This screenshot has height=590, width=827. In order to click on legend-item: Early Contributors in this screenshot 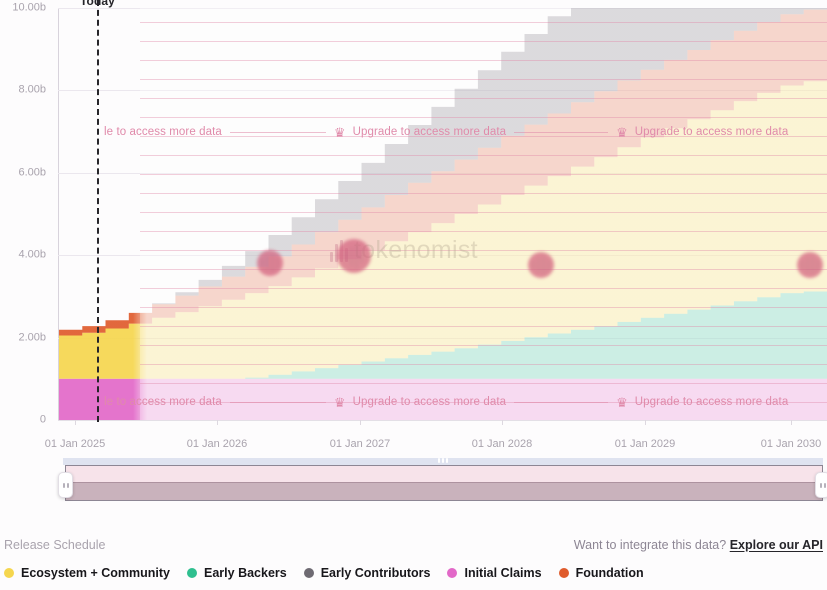, I will do `click(367, 573)`.